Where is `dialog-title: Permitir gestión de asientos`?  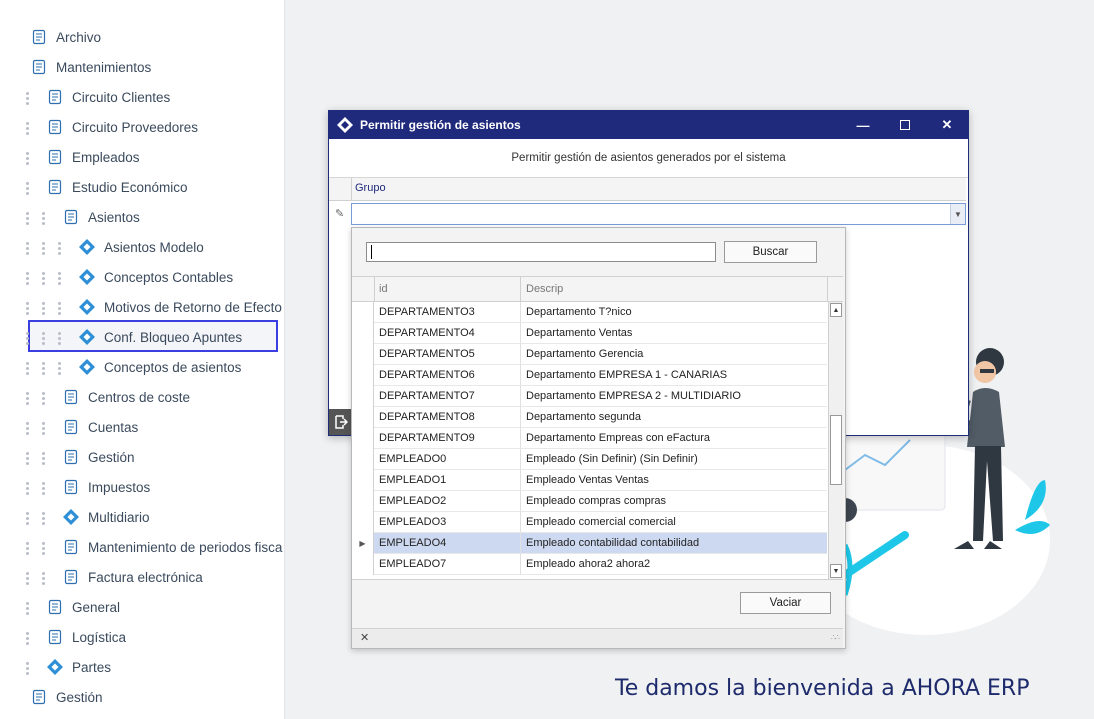 dialog-title: Permitir gestión de asientos is located at coordinates (440, 125).